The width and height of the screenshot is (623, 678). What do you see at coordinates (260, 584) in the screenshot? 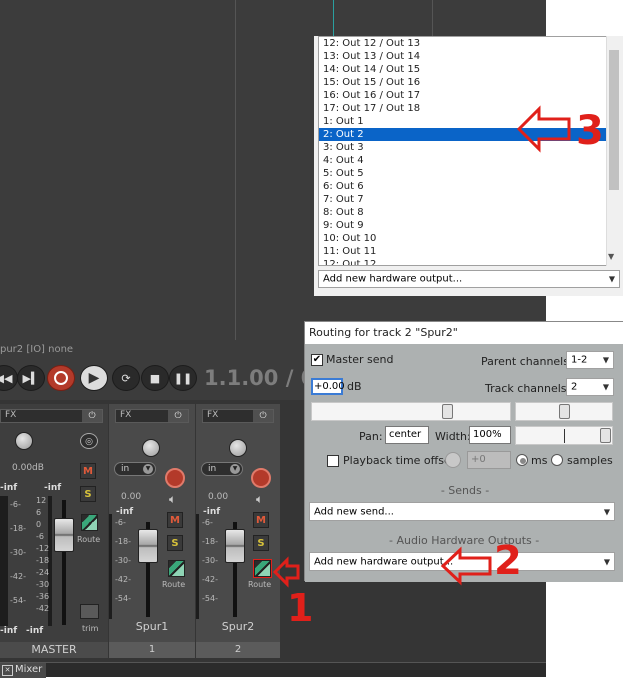
I see `track2-route-label: Route` at bounding box center [260, 584].